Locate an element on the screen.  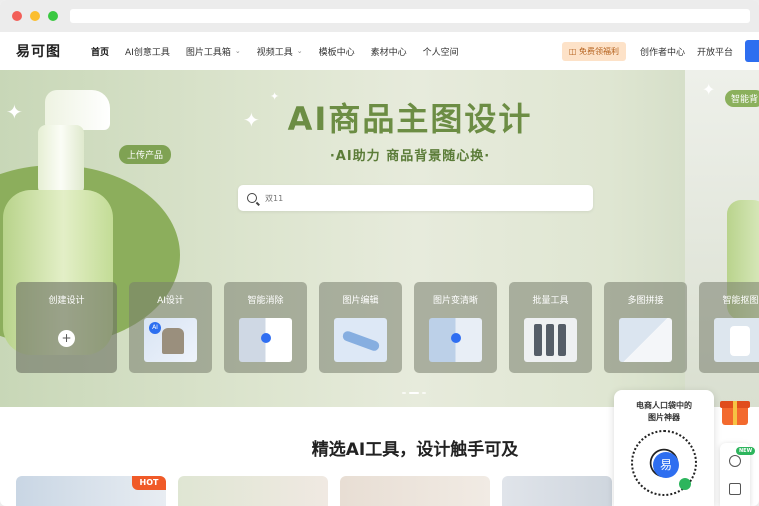
image-enhance-thumbnail is located at coordinates (455, 340).